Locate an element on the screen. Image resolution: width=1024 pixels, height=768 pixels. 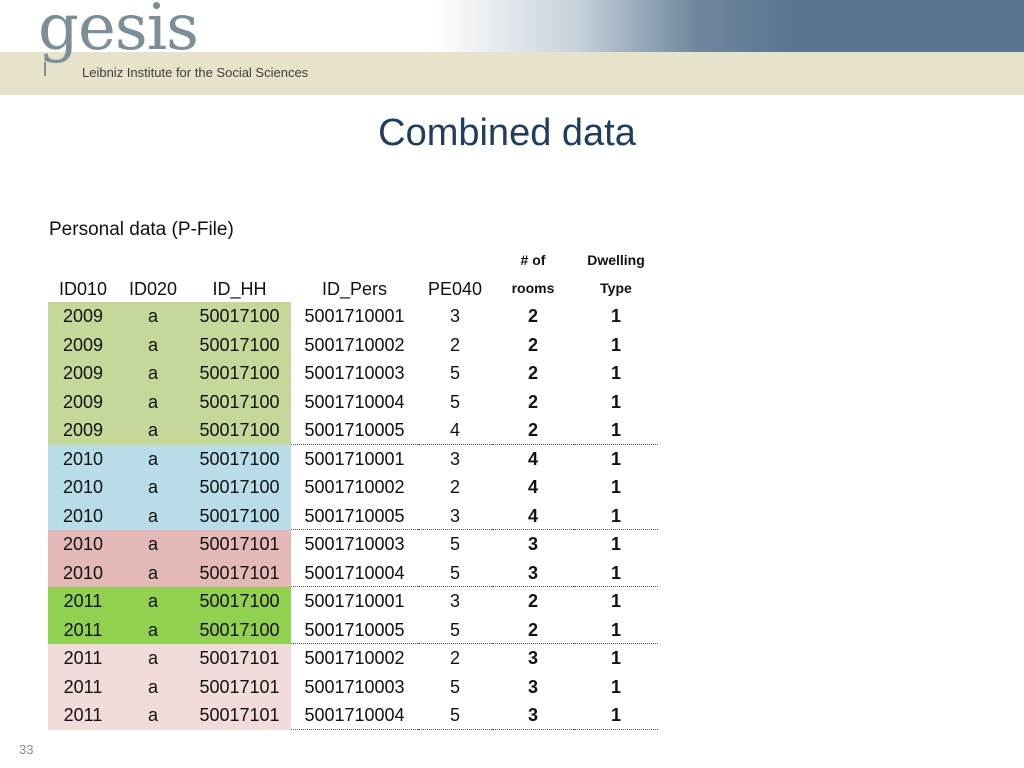
table-row: 2011 a 50017101 5001710003 5 3 1 is located at coordinates (353, 686).